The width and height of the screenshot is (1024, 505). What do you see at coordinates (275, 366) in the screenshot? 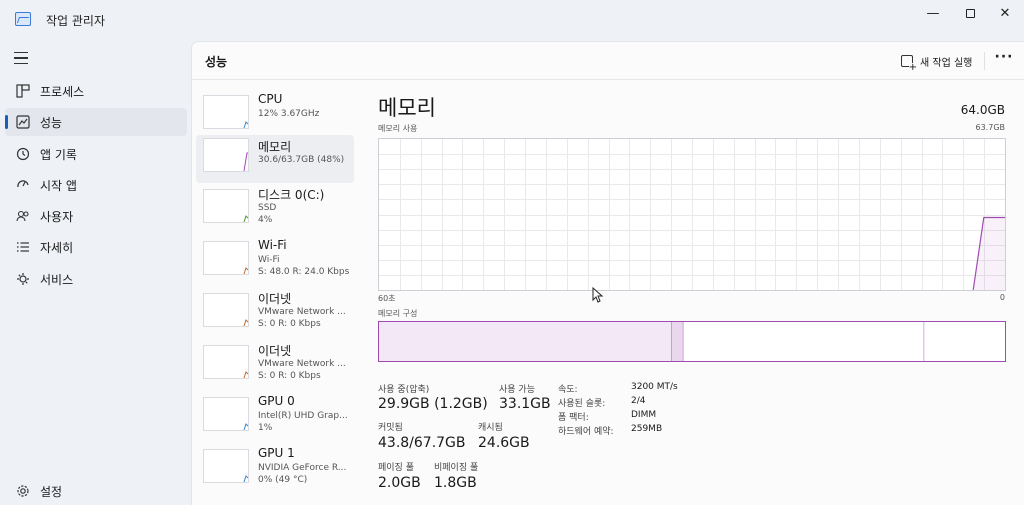
I see `device-item-ethernet-2: 이더넷 VMware Network ... S: 0 R: 0 Kbps` at bounding box center [275, 366].